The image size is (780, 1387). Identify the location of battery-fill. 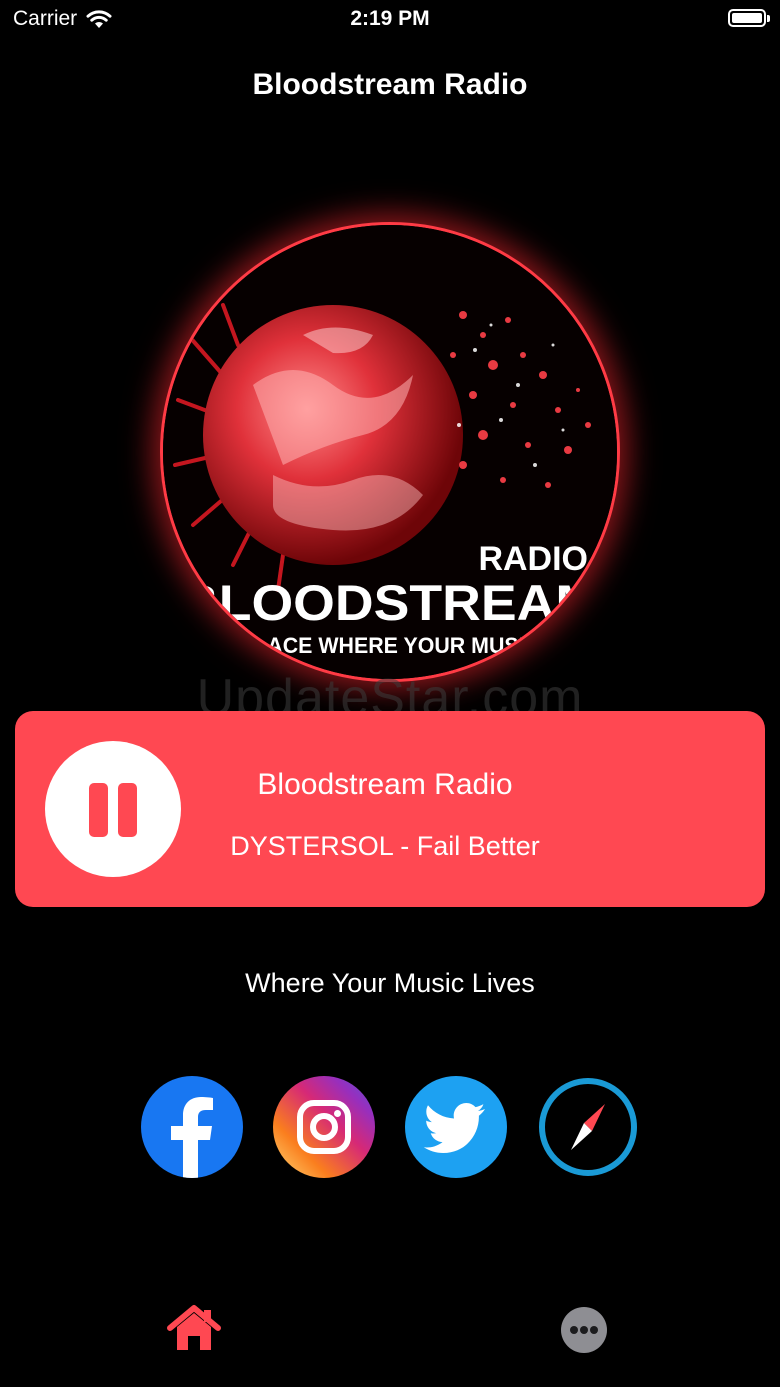
(747, 18).